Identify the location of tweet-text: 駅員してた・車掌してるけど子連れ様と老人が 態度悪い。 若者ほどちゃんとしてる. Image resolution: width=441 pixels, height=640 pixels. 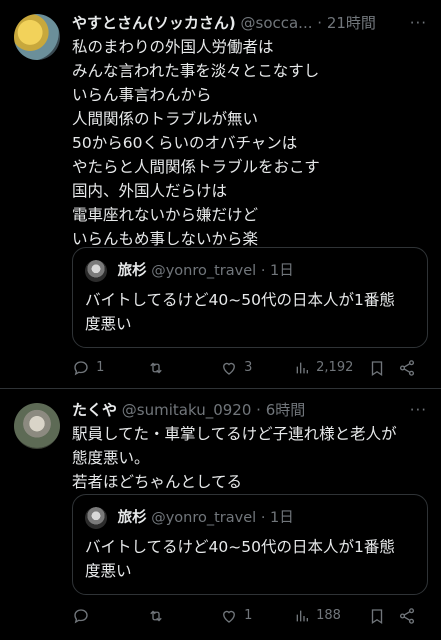
(250, 458).